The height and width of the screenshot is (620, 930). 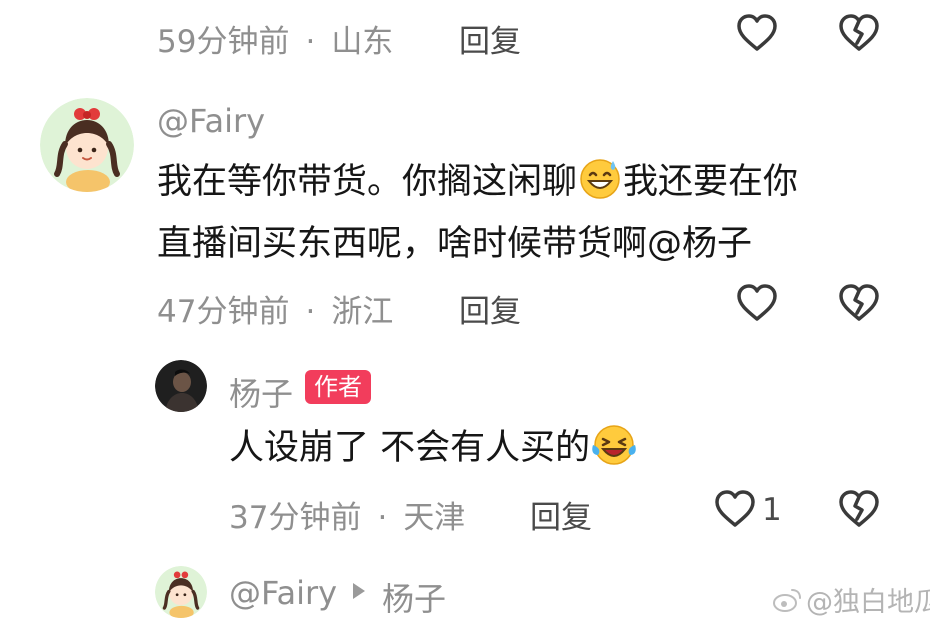 I want to click on comment-time: 47分钟前, so click(x=223, y=312).